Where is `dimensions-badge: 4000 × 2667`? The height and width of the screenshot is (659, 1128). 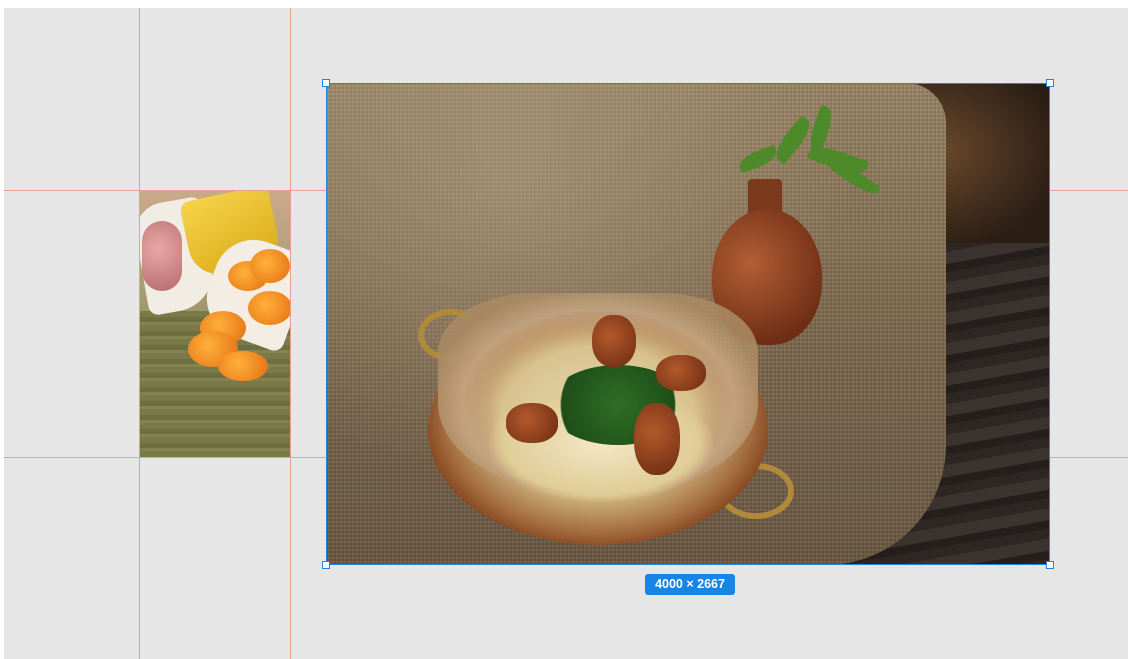
dimensions-badge: 4000 × 2667 is located at coordinates (690, 584).